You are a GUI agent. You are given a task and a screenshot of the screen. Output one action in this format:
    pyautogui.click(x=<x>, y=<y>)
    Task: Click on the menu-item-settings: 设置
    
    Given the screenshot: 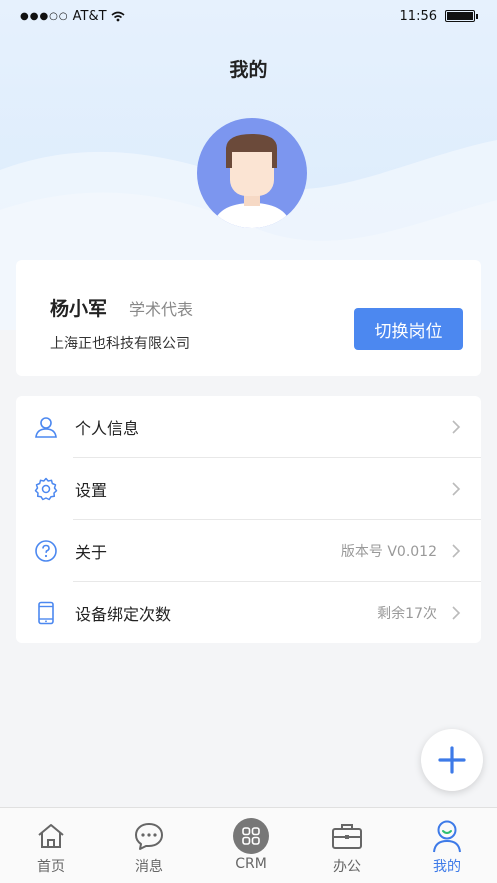 What is the action you would take?
    pyautogui.click(x=248, y=489)
    